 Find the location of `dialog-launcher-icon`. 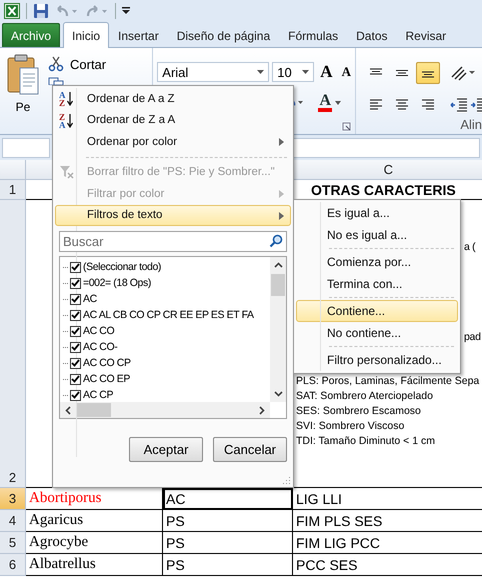

dialog-launcher-icon is located at coordinates (346, 126).